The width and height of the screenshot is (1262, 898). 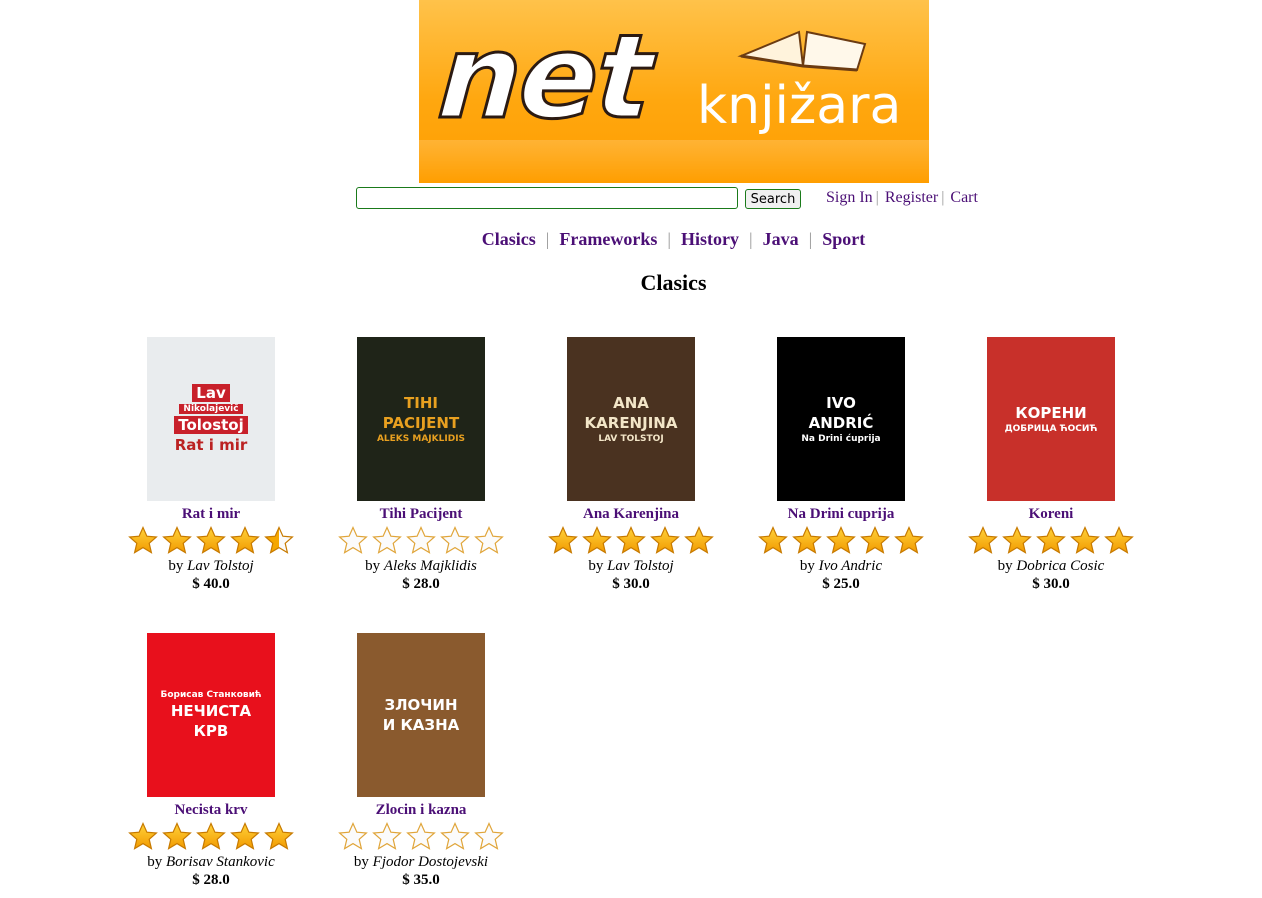 What do you see at coordinates (211, 514) in the screenshot?
I see `book-title-link: Rat i mir` at bounding box center [211, 514].